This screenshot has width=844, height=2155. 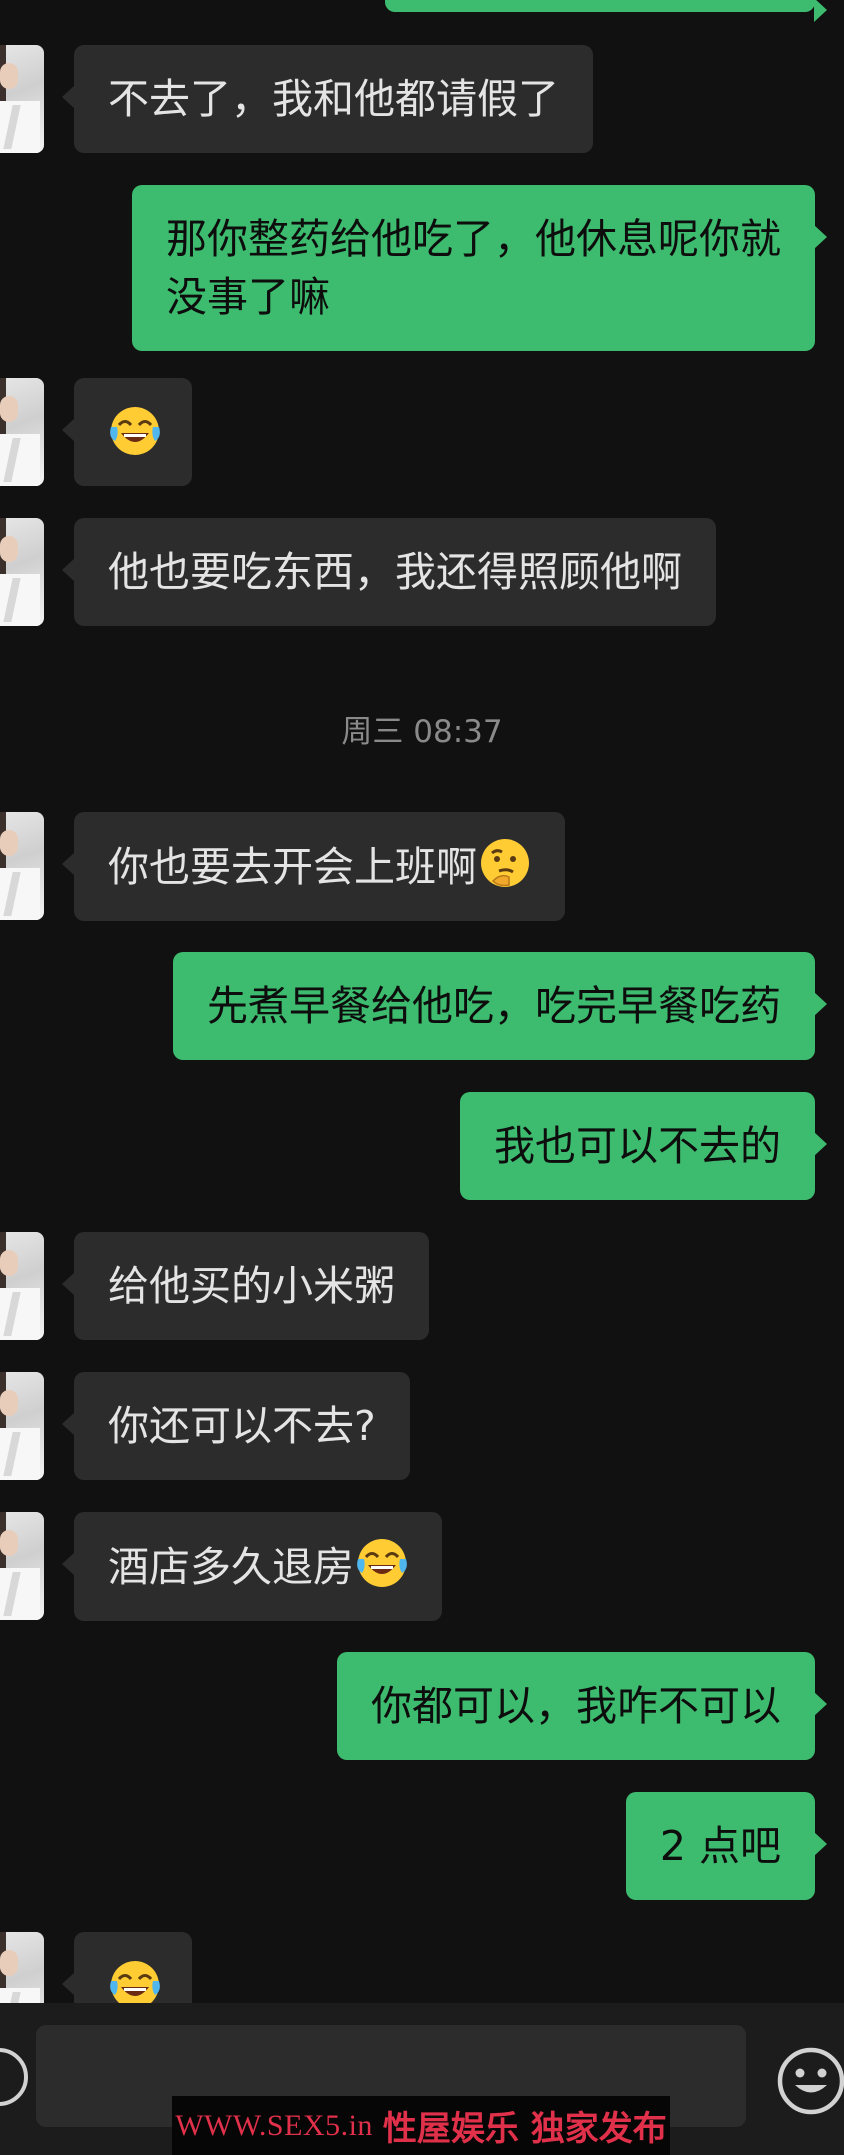 I want to click on message-bubble-incoming: 酒店多久退房, so click(x=252, y=1566).